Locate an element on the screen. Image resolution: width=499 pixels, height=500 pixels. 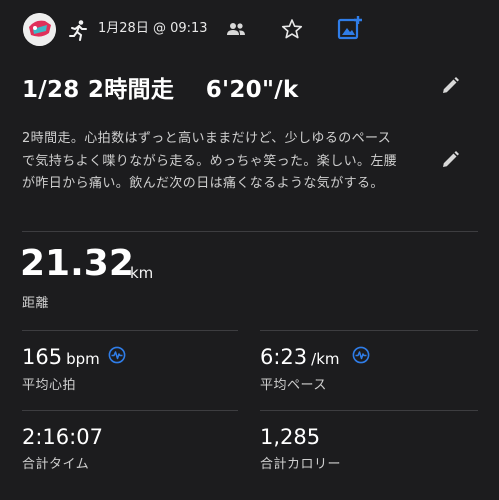
heart-rate-chart-icon is located at coordinates (117, 355).